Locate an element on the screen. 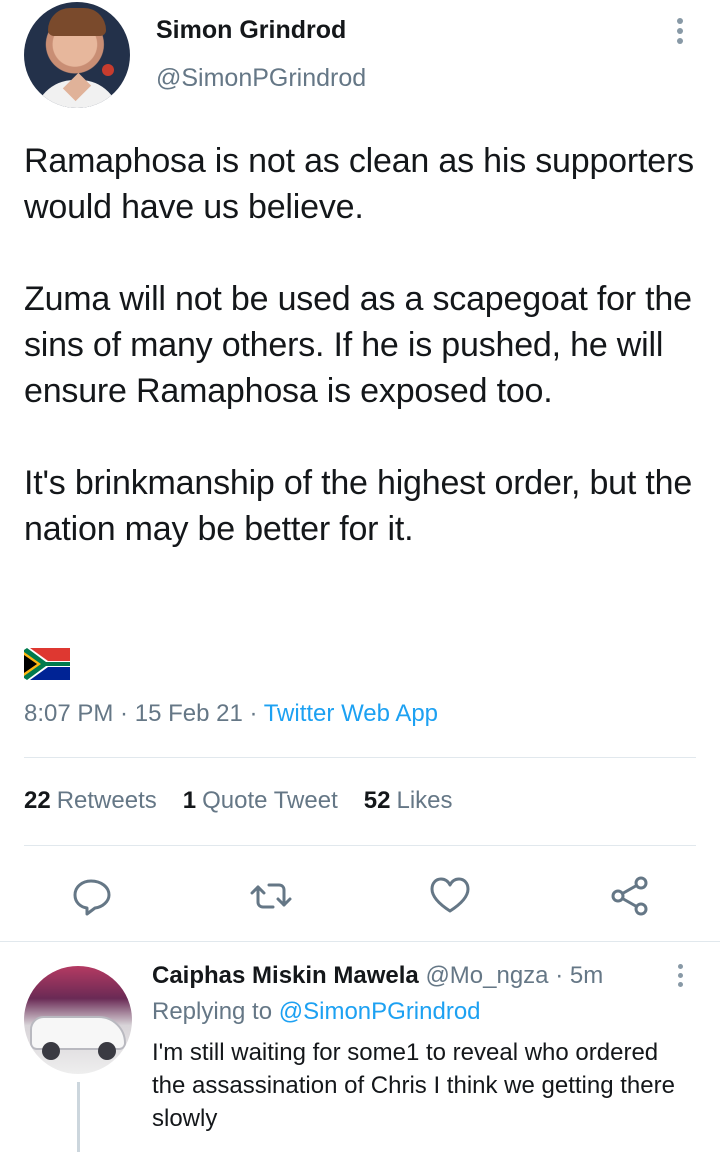 The height and width of the screenshot is (1152, 720). likes-count: 52 is located at coordinates (377, 800).